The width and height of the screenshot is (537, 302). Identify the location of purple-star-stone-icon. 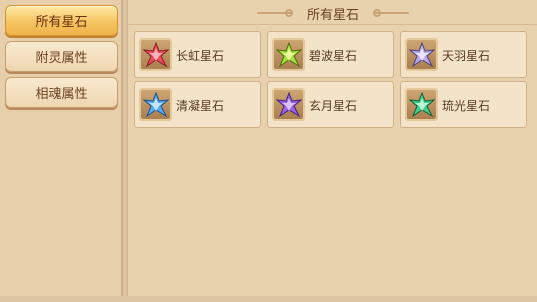
(288, 104).